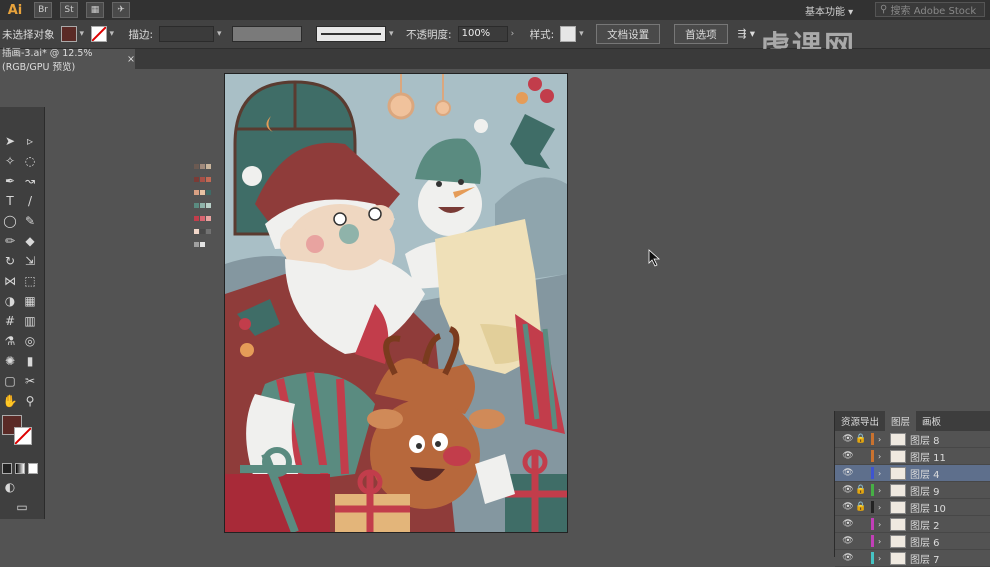  I want to click on stock-search-input: ⚲ 搜索 Adobe Stock, so click(930, 9).